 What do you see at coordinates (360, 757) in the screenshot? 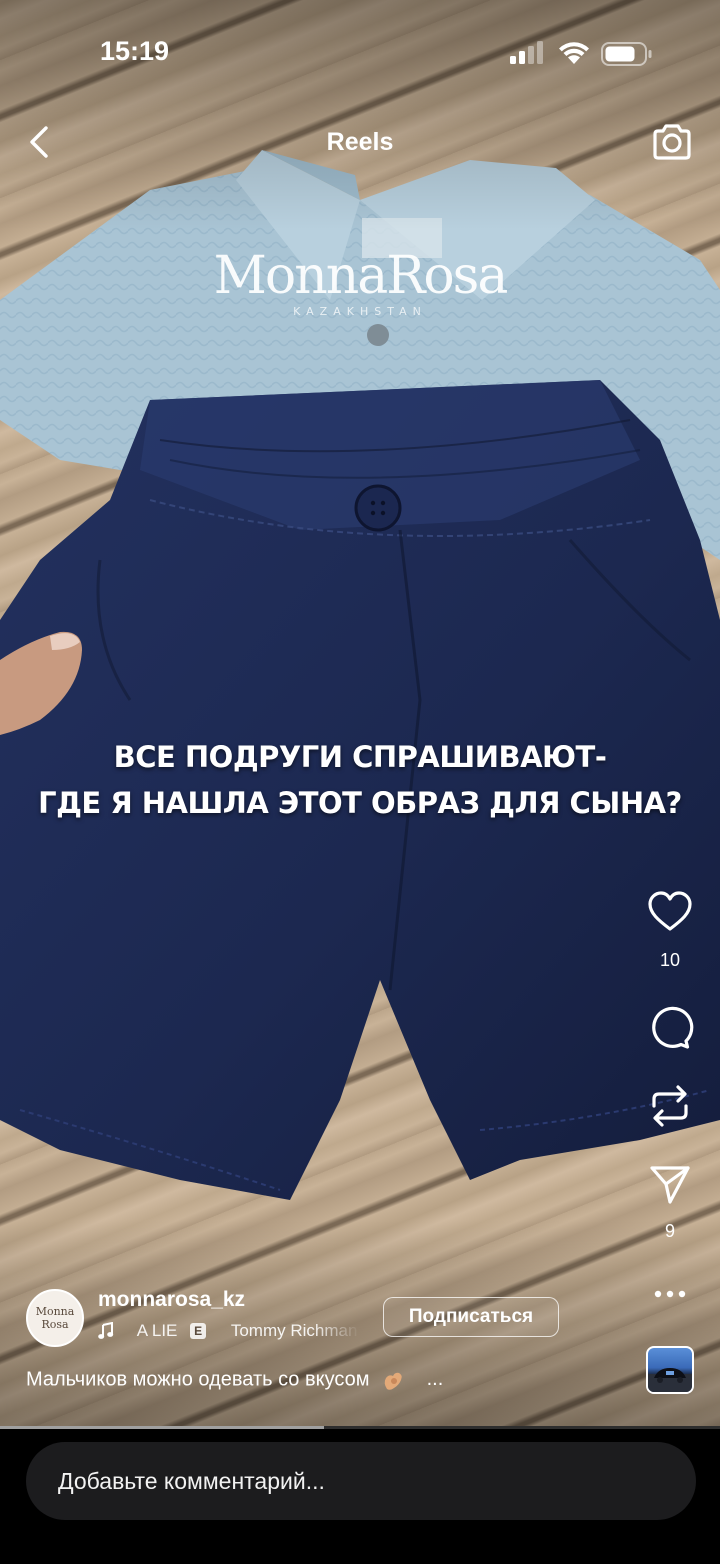
I see `video-overlay-line-1: ВСЕ ПОДРУГИ СПРАШИВАЮТ-` at bounding box center [360, 757].